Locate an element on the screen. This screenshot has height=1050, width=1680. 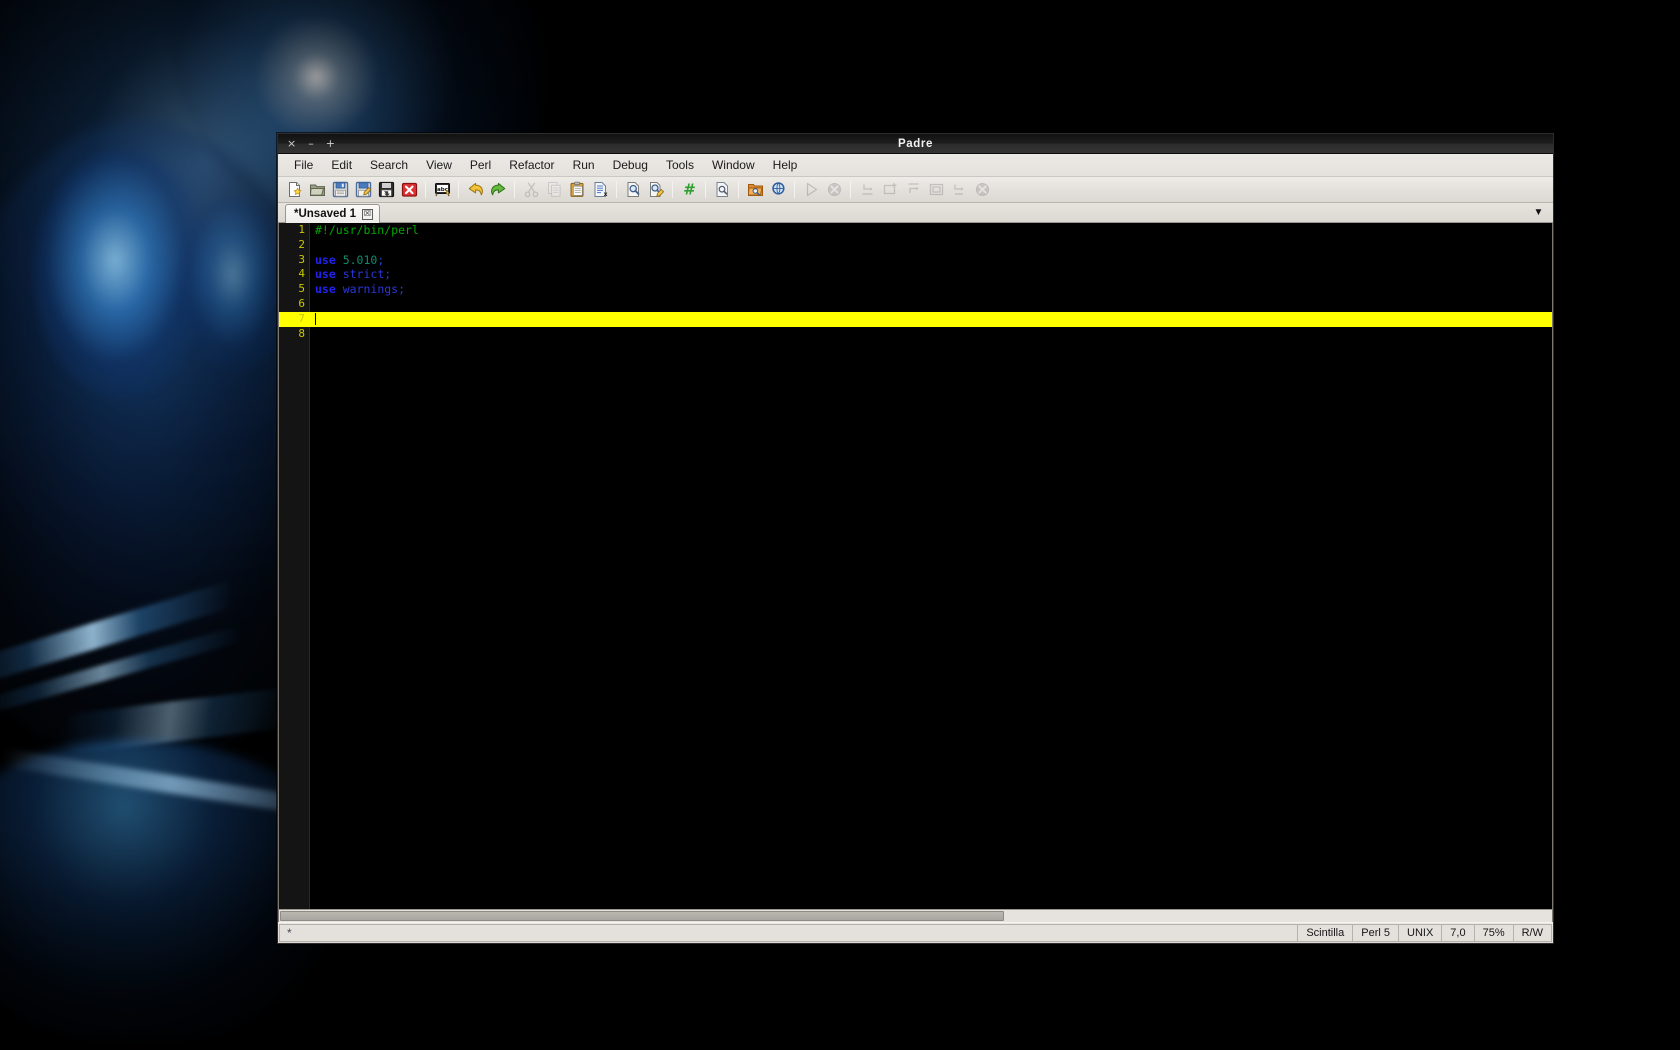
browse-dir-icon is located at coordinates (755, 190).